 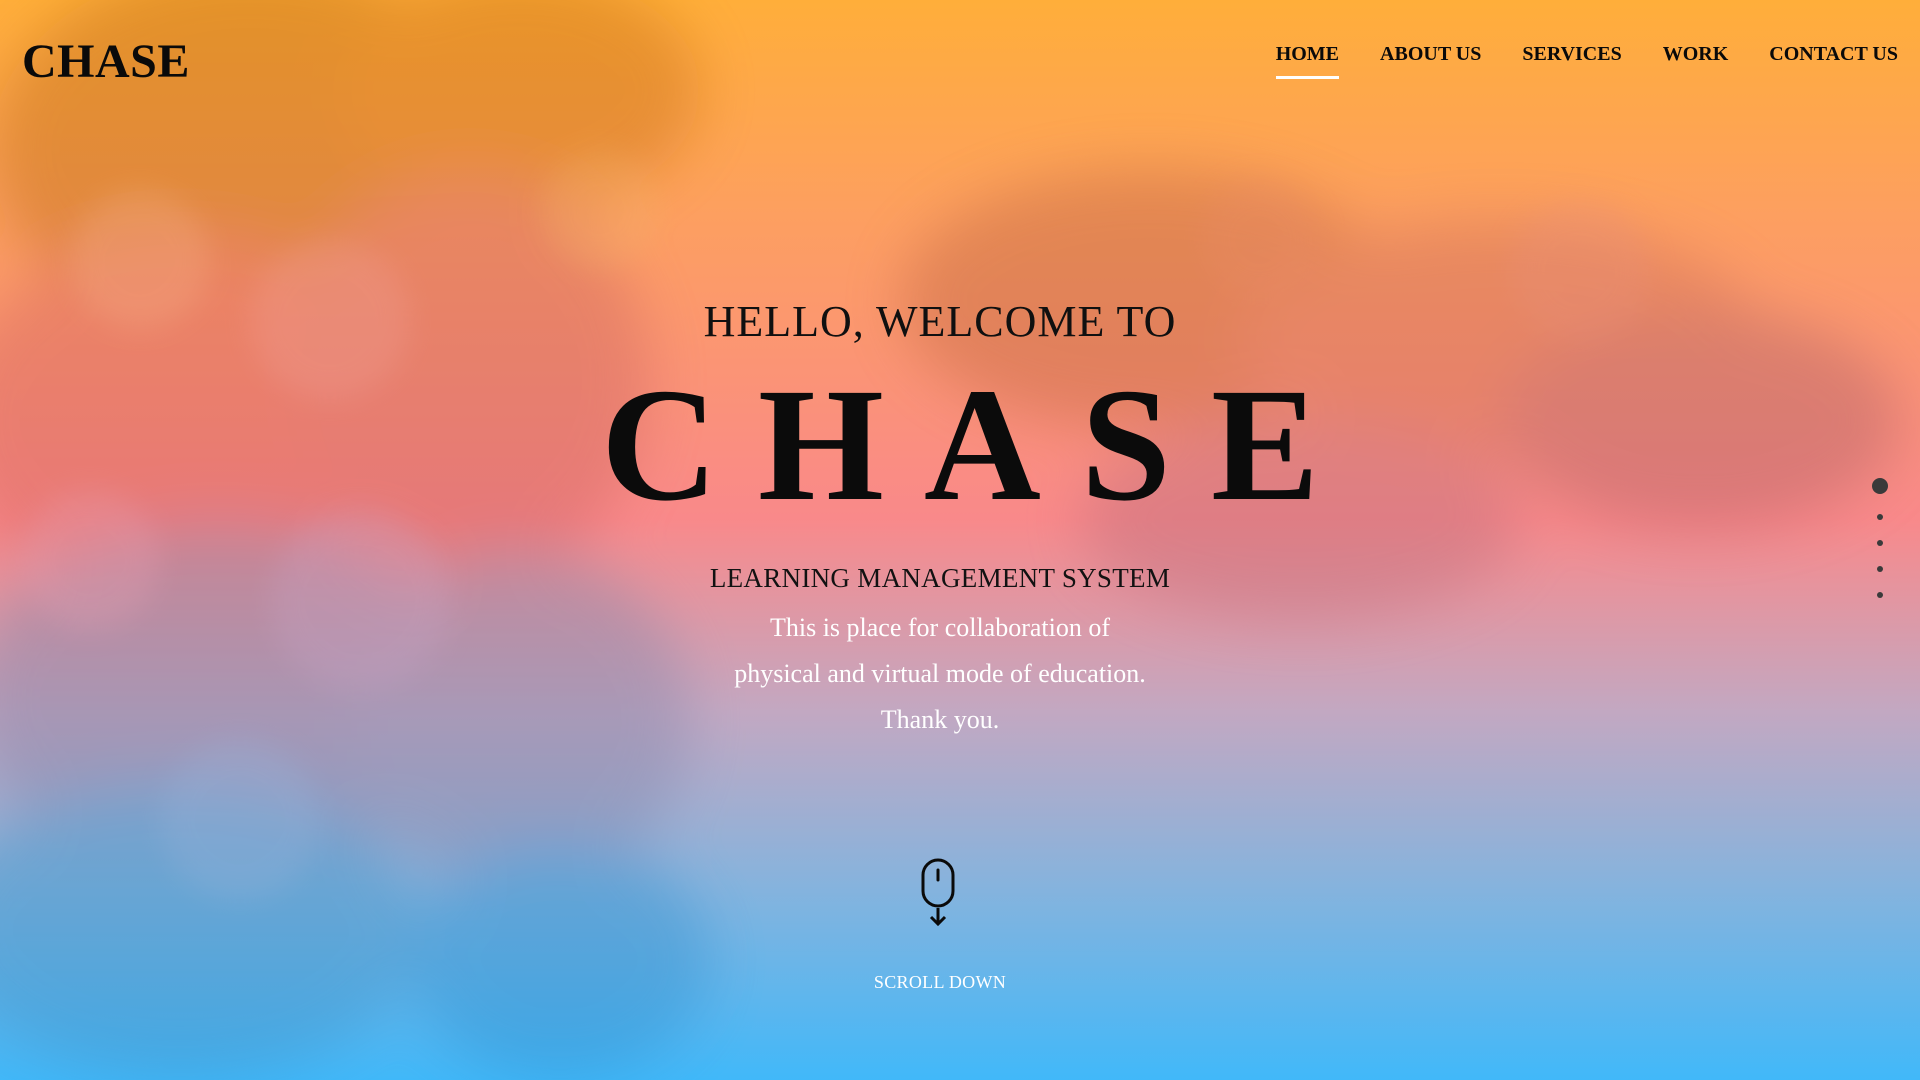 I want to click on nav-about-us: ABOUT US, so click(x=1430, y=61).